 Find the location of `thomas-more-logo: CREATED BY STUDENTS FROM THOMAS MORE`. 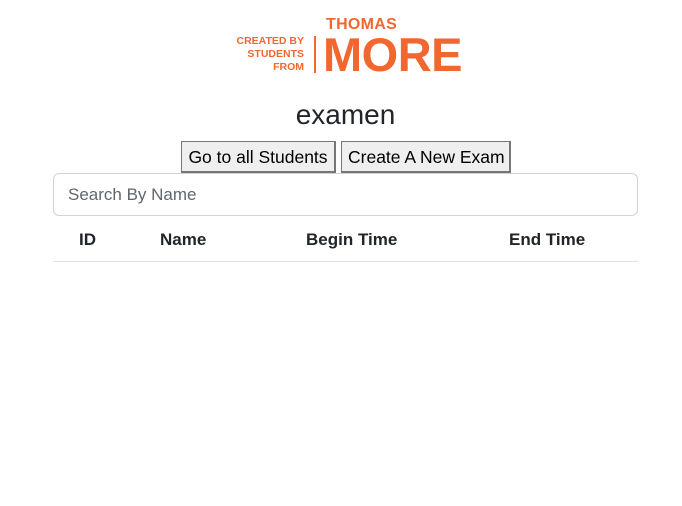

thomas-more-logo: CREATED BY STUDENTS FROM THOMAS MORE is located at coordinates (346, 48).